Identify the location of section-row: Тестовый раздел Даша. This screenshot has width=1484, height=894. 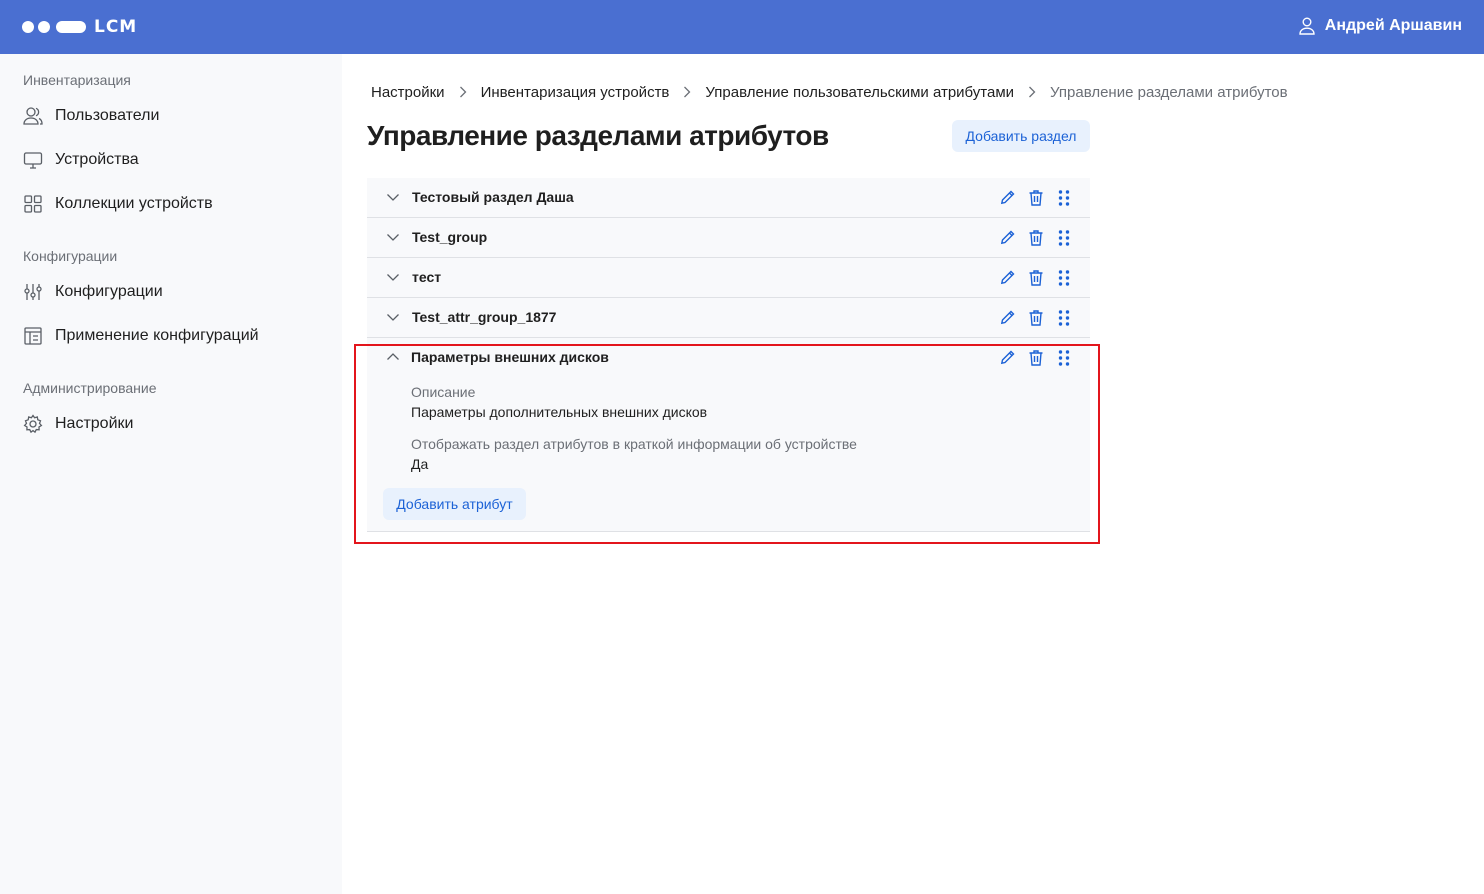
(728, 198).